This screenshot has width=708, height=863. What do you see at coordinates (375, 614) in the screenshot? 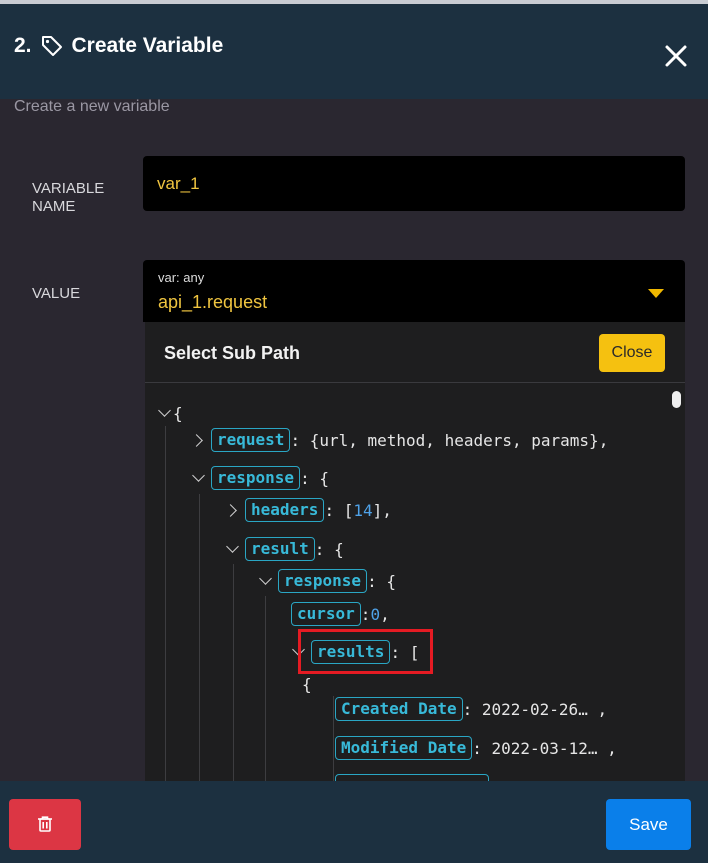
I see `cursor-value: 0` at bounding box center [375, 614].